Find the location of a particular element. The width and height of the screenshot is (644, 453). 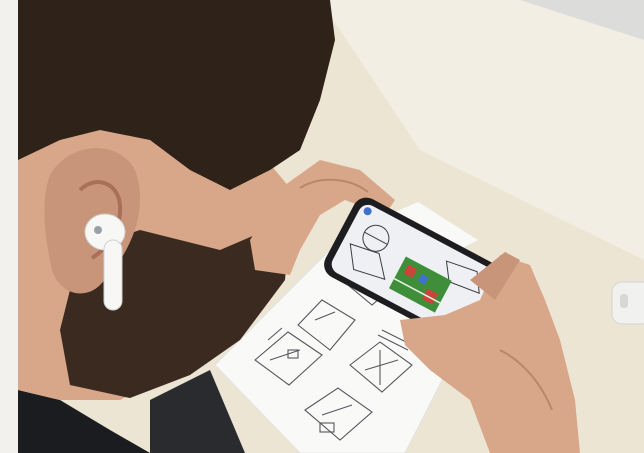

frame-strip is located at coordinates (9, 226).